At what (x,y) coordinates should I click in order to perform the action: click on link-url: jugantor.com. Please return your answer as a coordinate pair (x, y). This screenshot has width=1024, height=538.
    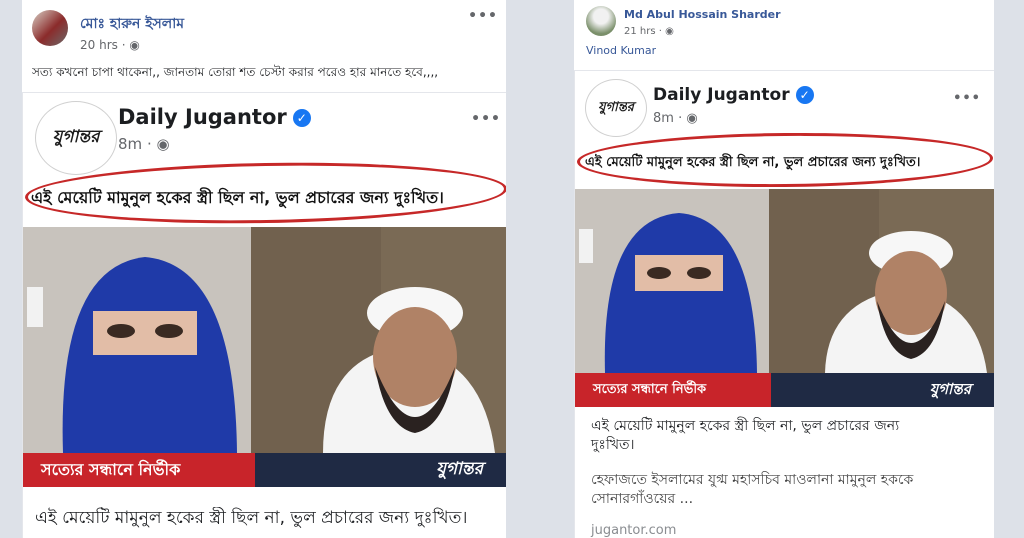
    Looking at the image, I should click on (633, 530).